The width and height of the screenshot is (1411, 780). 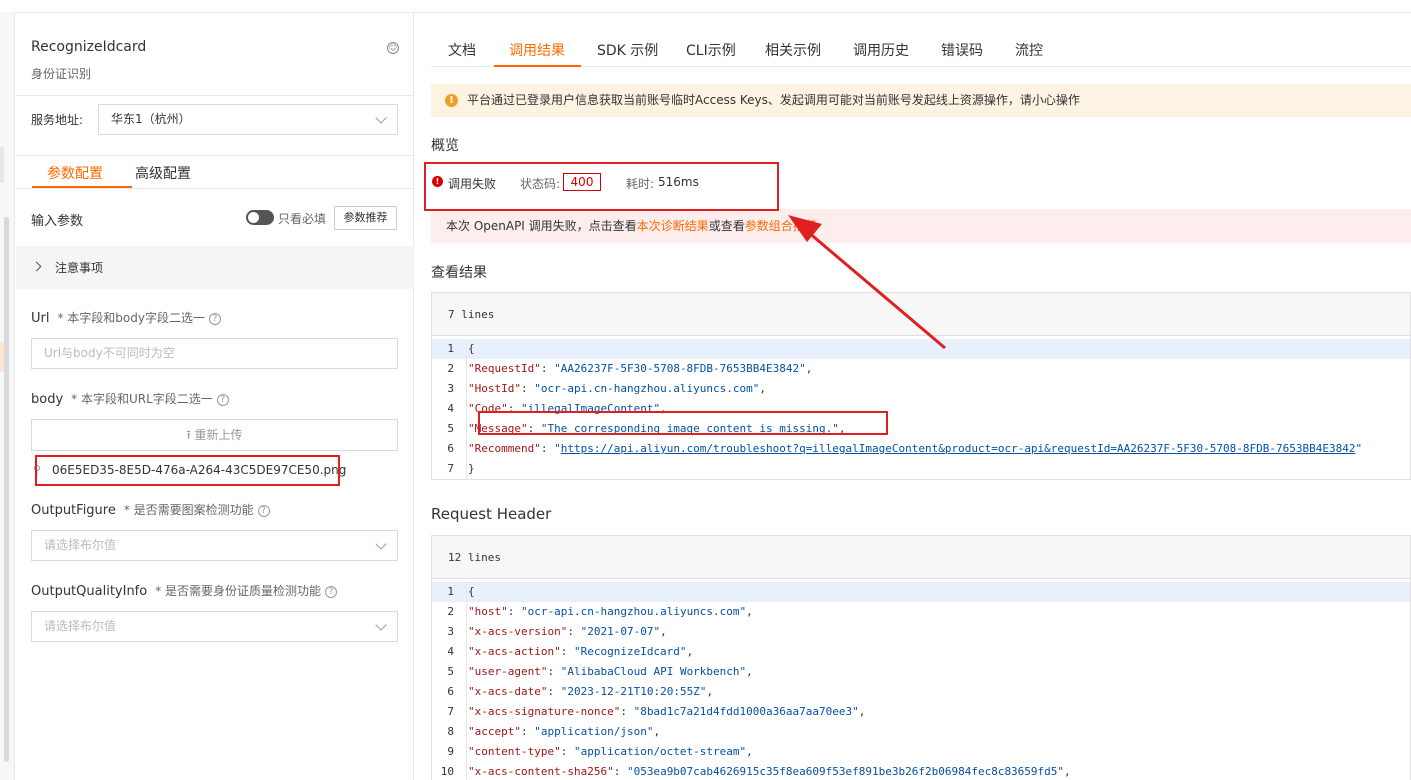 I want to click on line-number: 1, so click(x=450, y=591).